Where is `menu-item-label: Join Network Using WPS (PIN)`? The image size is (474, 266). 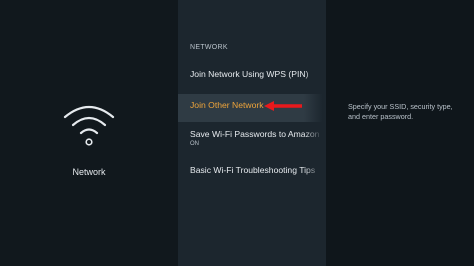 menu-item-label: Join Network Using WPS (PIN) is located at coordinates (249, 74).